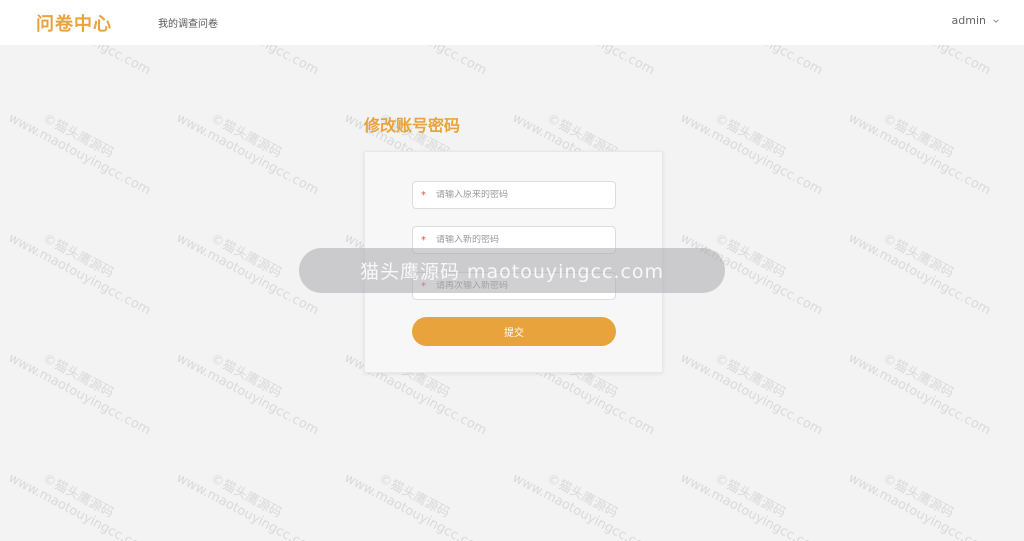 This screenshot has width=1024, height=541. What do you see at coordinates (74, 23) in the screenshot?
I see `app-logo: 问卷中心` at bounding box center [74, 23].